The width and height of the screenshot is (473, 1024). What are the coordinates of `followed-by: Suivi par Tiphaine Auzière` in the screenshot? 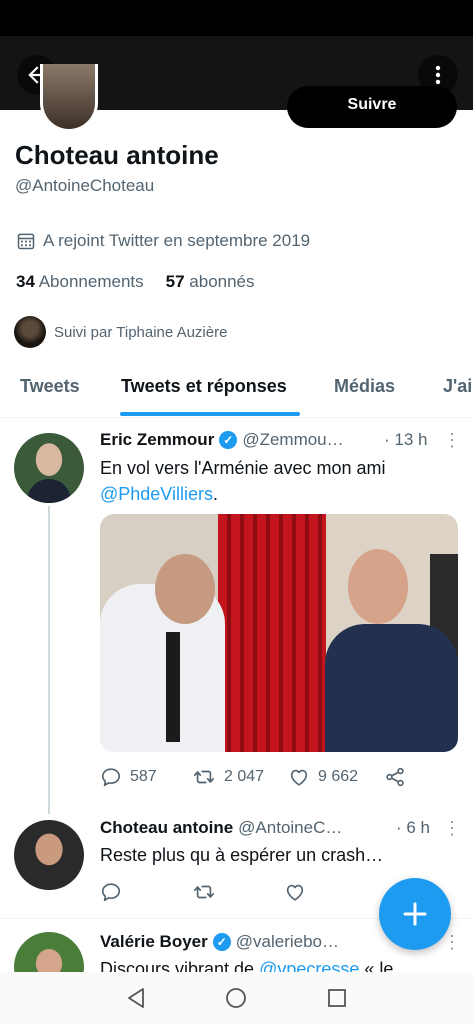 It's located at (120, 332).